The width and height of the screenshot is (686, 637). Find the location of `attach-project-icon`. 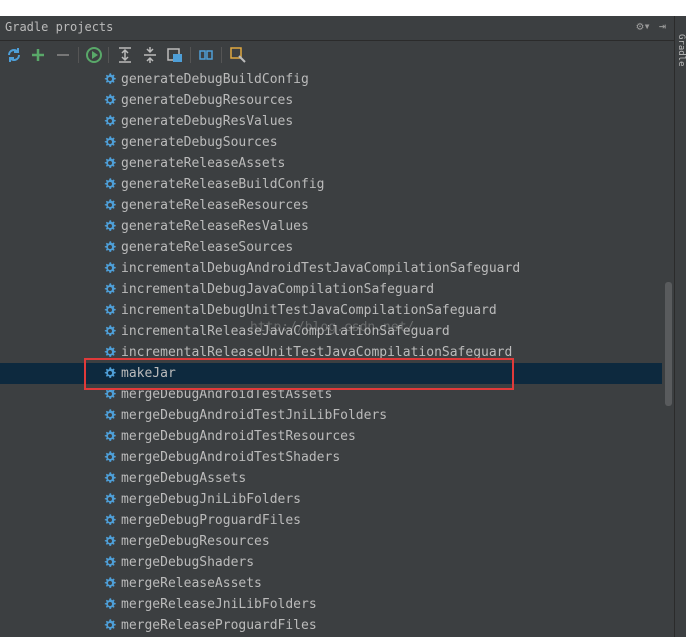

attach-project-icon is located at coordinates (175, 55).